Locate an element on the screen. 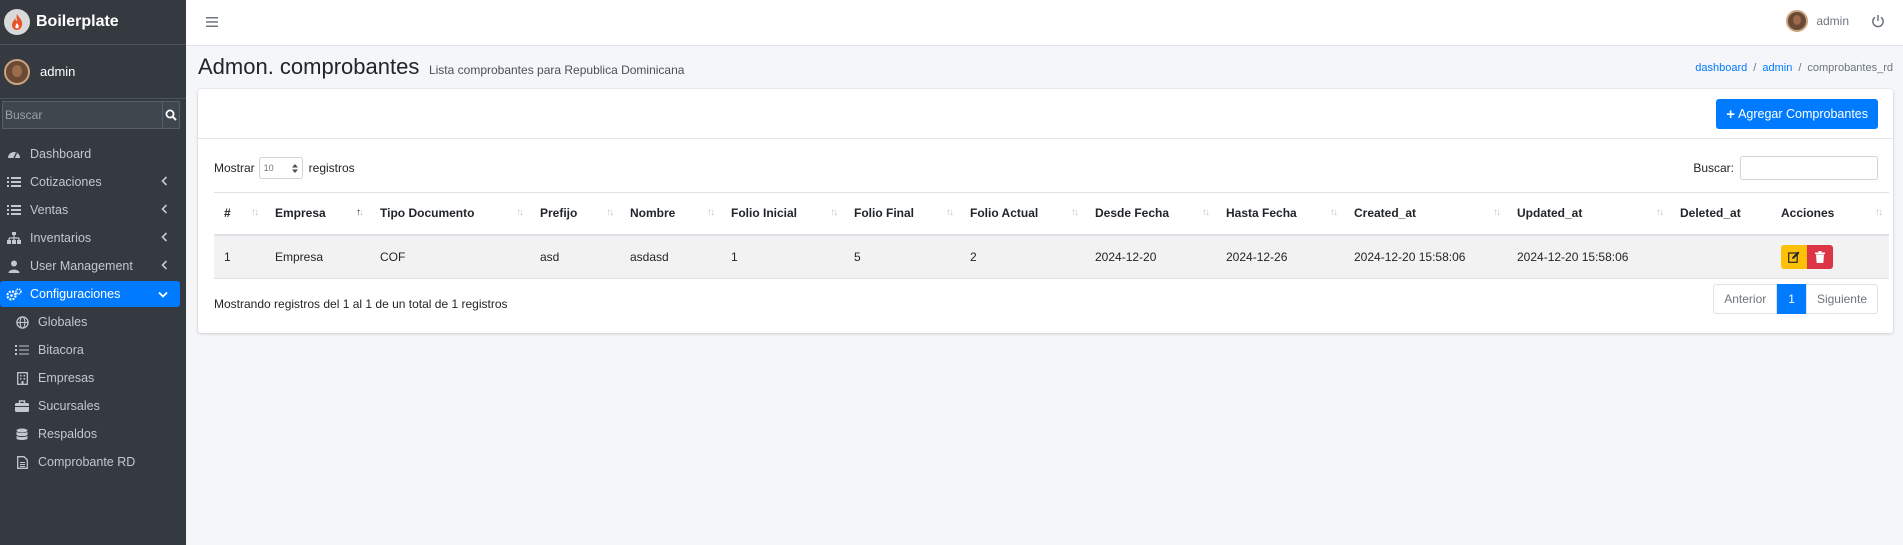 Image resolution: width=1903 pixels, height=545 pixels. sort-arrows-icon is located at coordinates (294, 168).